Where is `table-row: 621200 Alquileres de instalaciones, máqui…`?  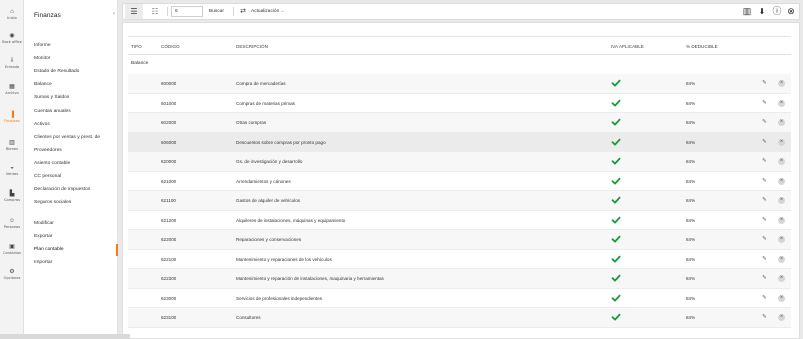
table-row: 621200 Alquileres de instalaciones, máqui… is located at coordinates (459, 220).